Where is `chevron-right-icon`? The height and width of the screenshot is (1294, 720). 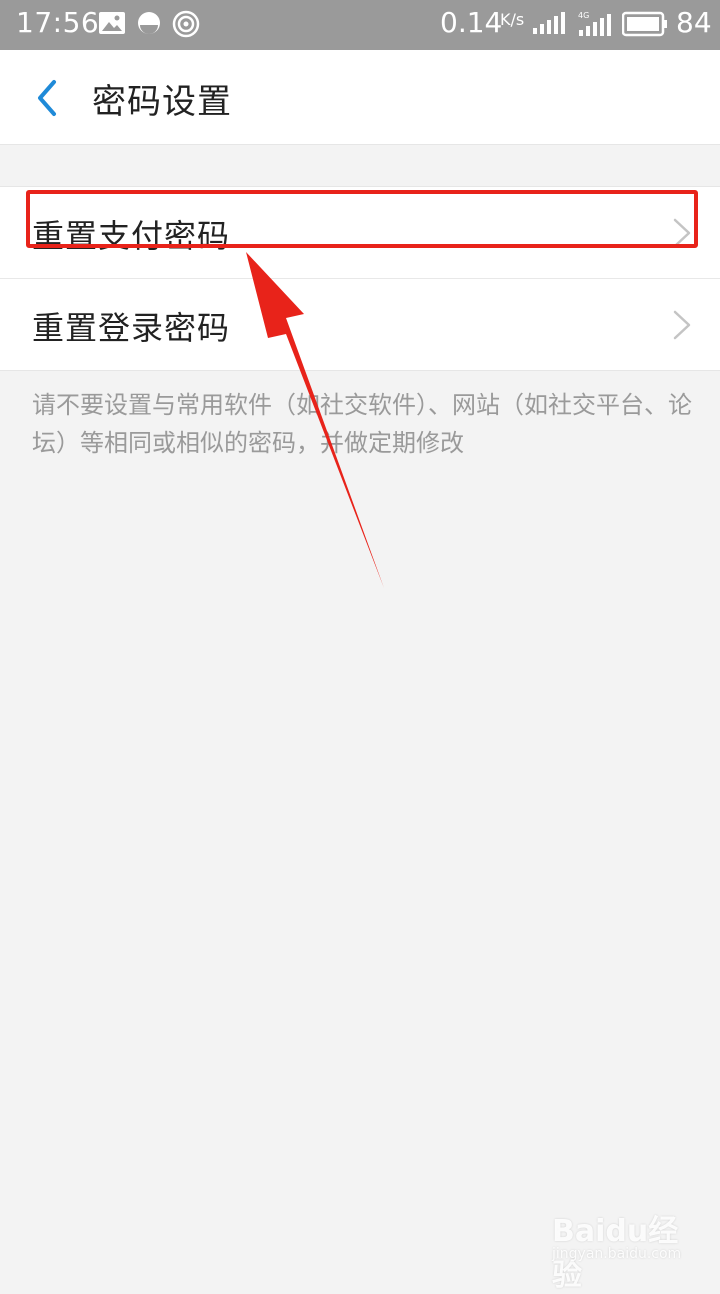 chevron-right-icon is located at coordinates (682, 325).